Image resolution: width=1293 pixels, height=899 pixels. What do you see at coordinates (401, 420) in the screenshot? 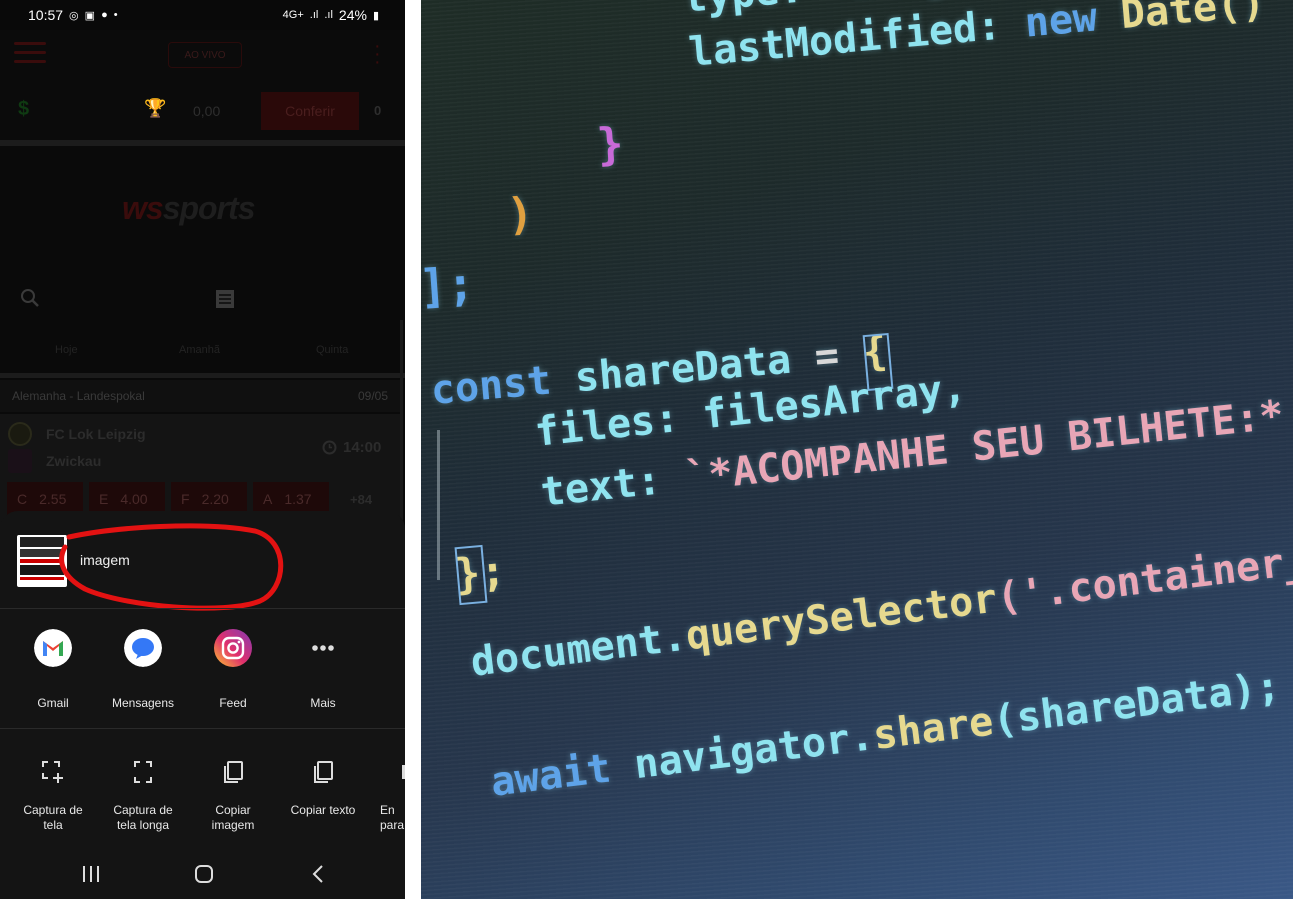
I see `scrollbar` at bounding box center [401, 420].